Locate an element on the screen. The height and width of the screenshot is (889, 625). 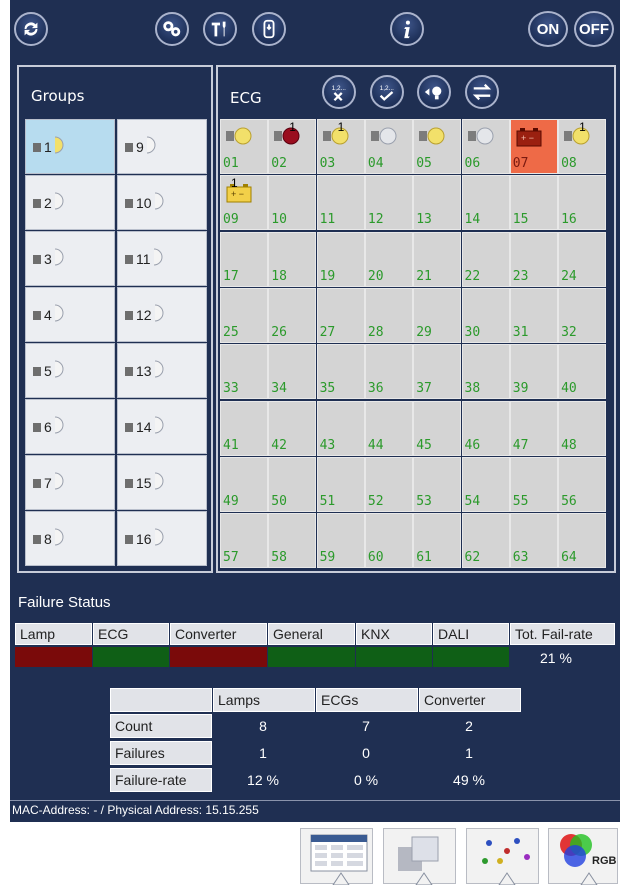
settings-button is located at coordinates (172, 29).